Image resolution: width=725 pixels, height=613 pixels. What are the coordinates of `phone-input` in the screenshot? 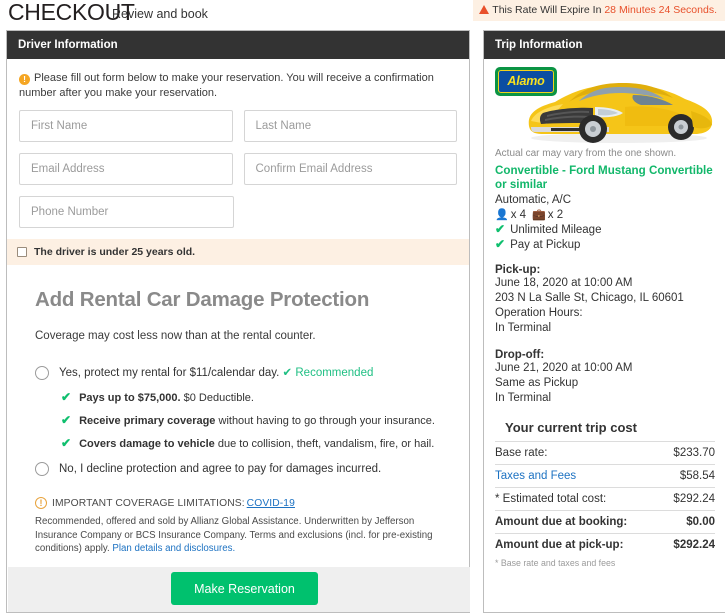 It's located at (126, 212).